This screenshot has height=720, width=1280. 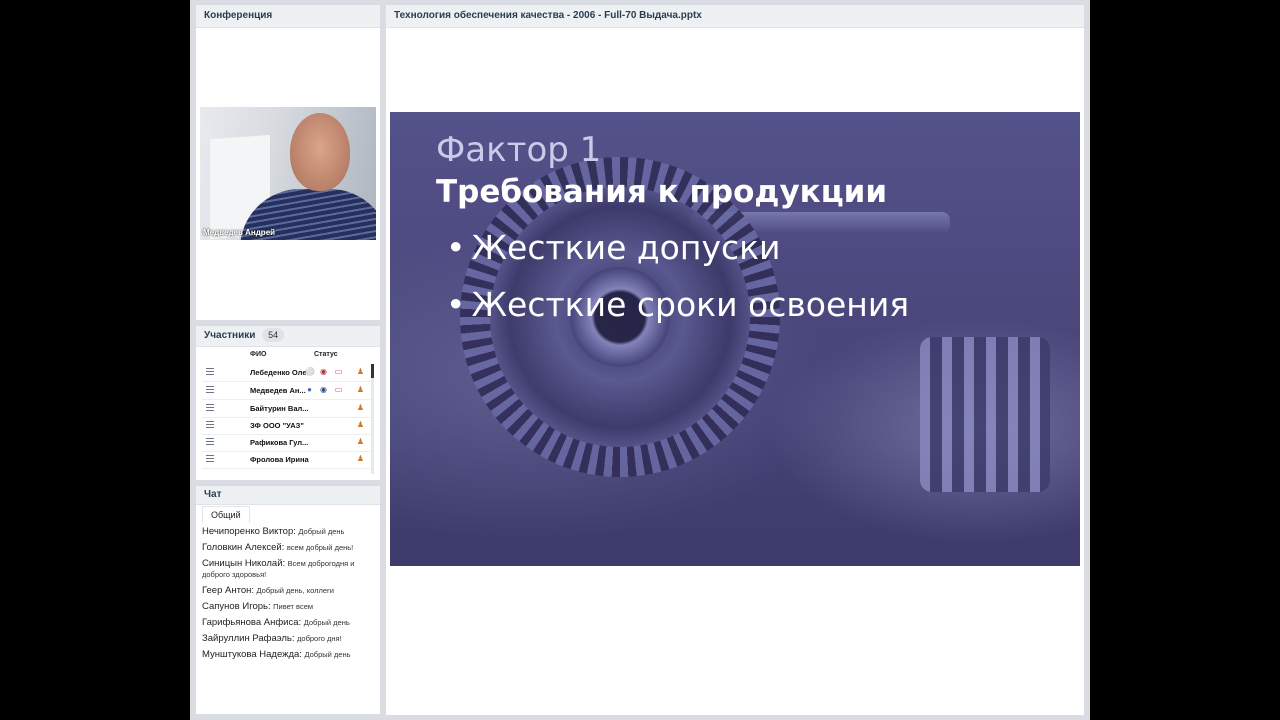 I want to click on message-text: Добрый день, коллеги, so click(x=295, y=590).